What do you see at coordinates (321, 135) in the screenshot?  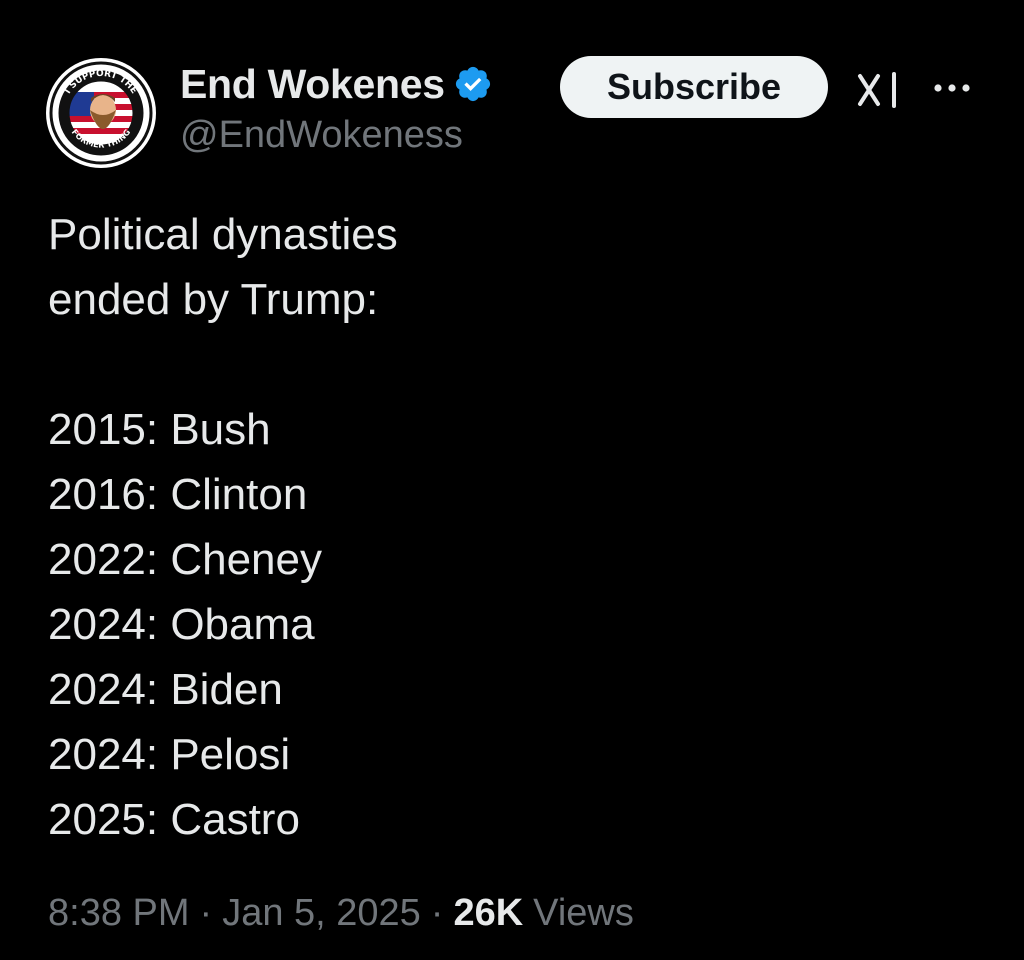 I see `user-handle: @EndWokeness` at bounding box center [321, 135].